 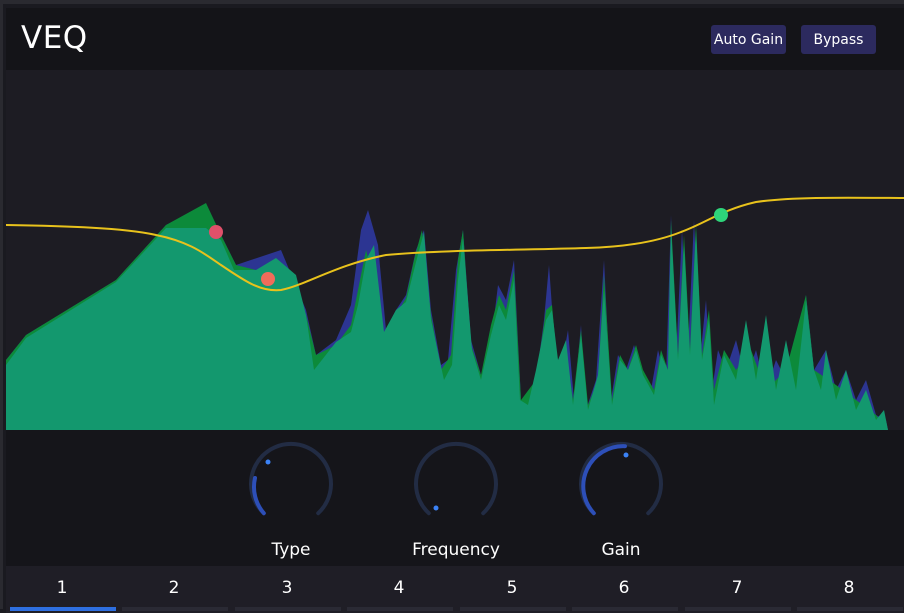 I want to click on gain-knob-dial, so click(x=621, y=486).